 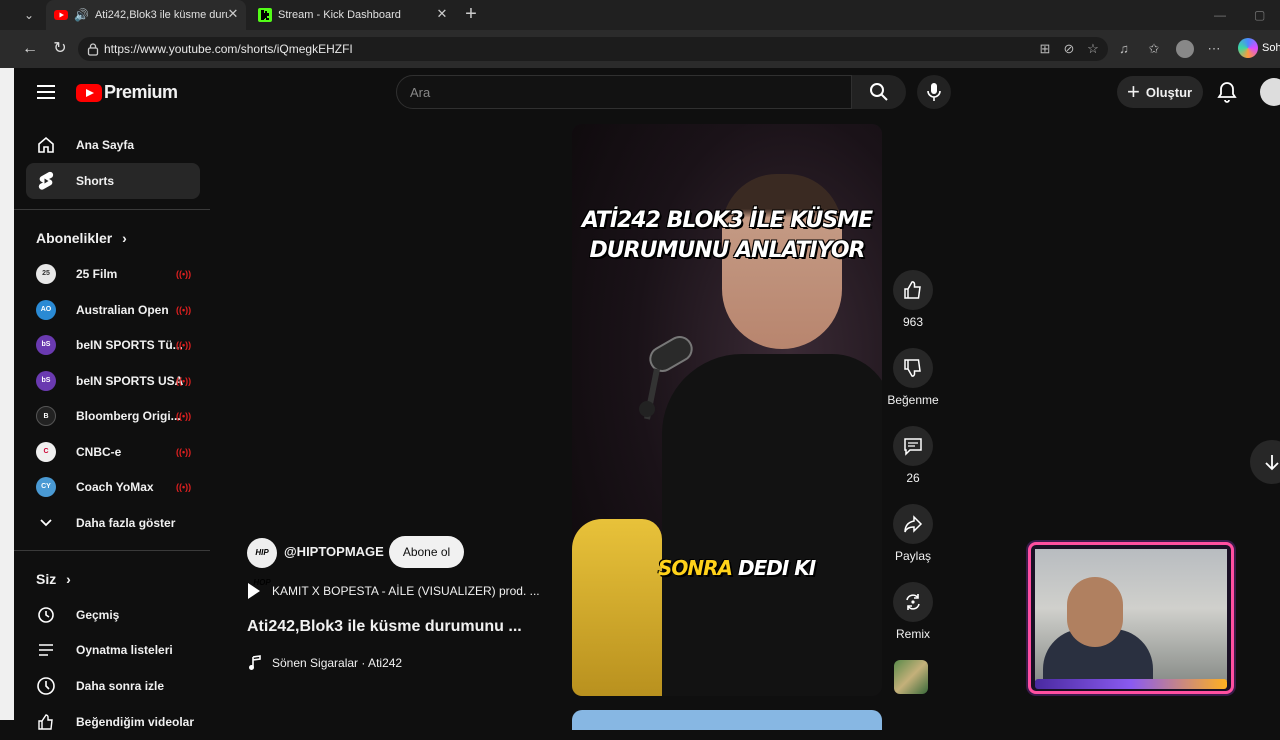 What do you see at coordinates (46, 650) in the screenshot?
I see `playlists-icon` at bounding box center [46, 650].